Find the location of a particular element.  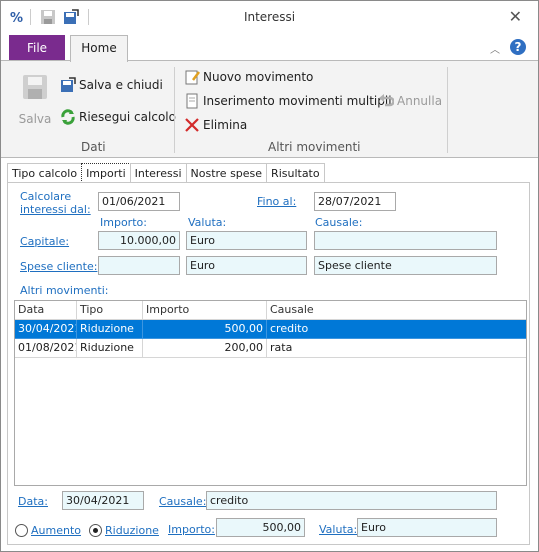

col-data: Data is located at coordinates (46, 310).